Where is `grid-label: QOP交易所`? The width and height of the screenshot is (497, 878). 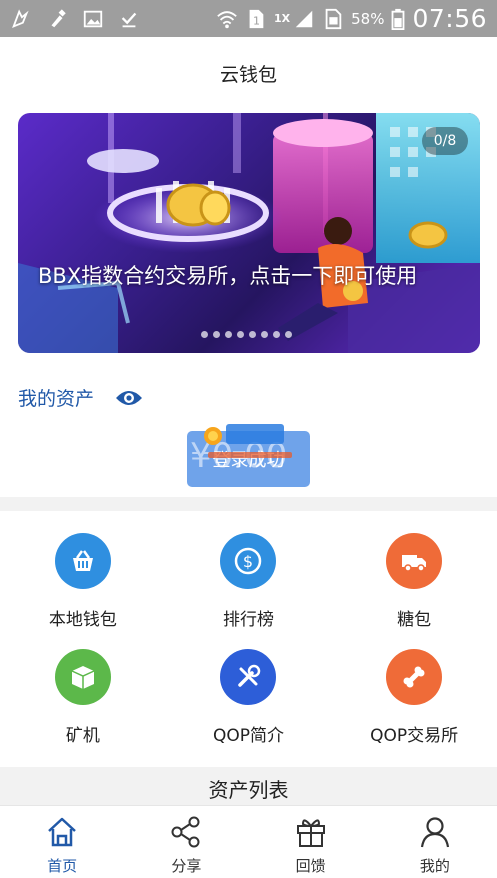
grid-label: QOP交易所 is located at coordinates (414, 736).